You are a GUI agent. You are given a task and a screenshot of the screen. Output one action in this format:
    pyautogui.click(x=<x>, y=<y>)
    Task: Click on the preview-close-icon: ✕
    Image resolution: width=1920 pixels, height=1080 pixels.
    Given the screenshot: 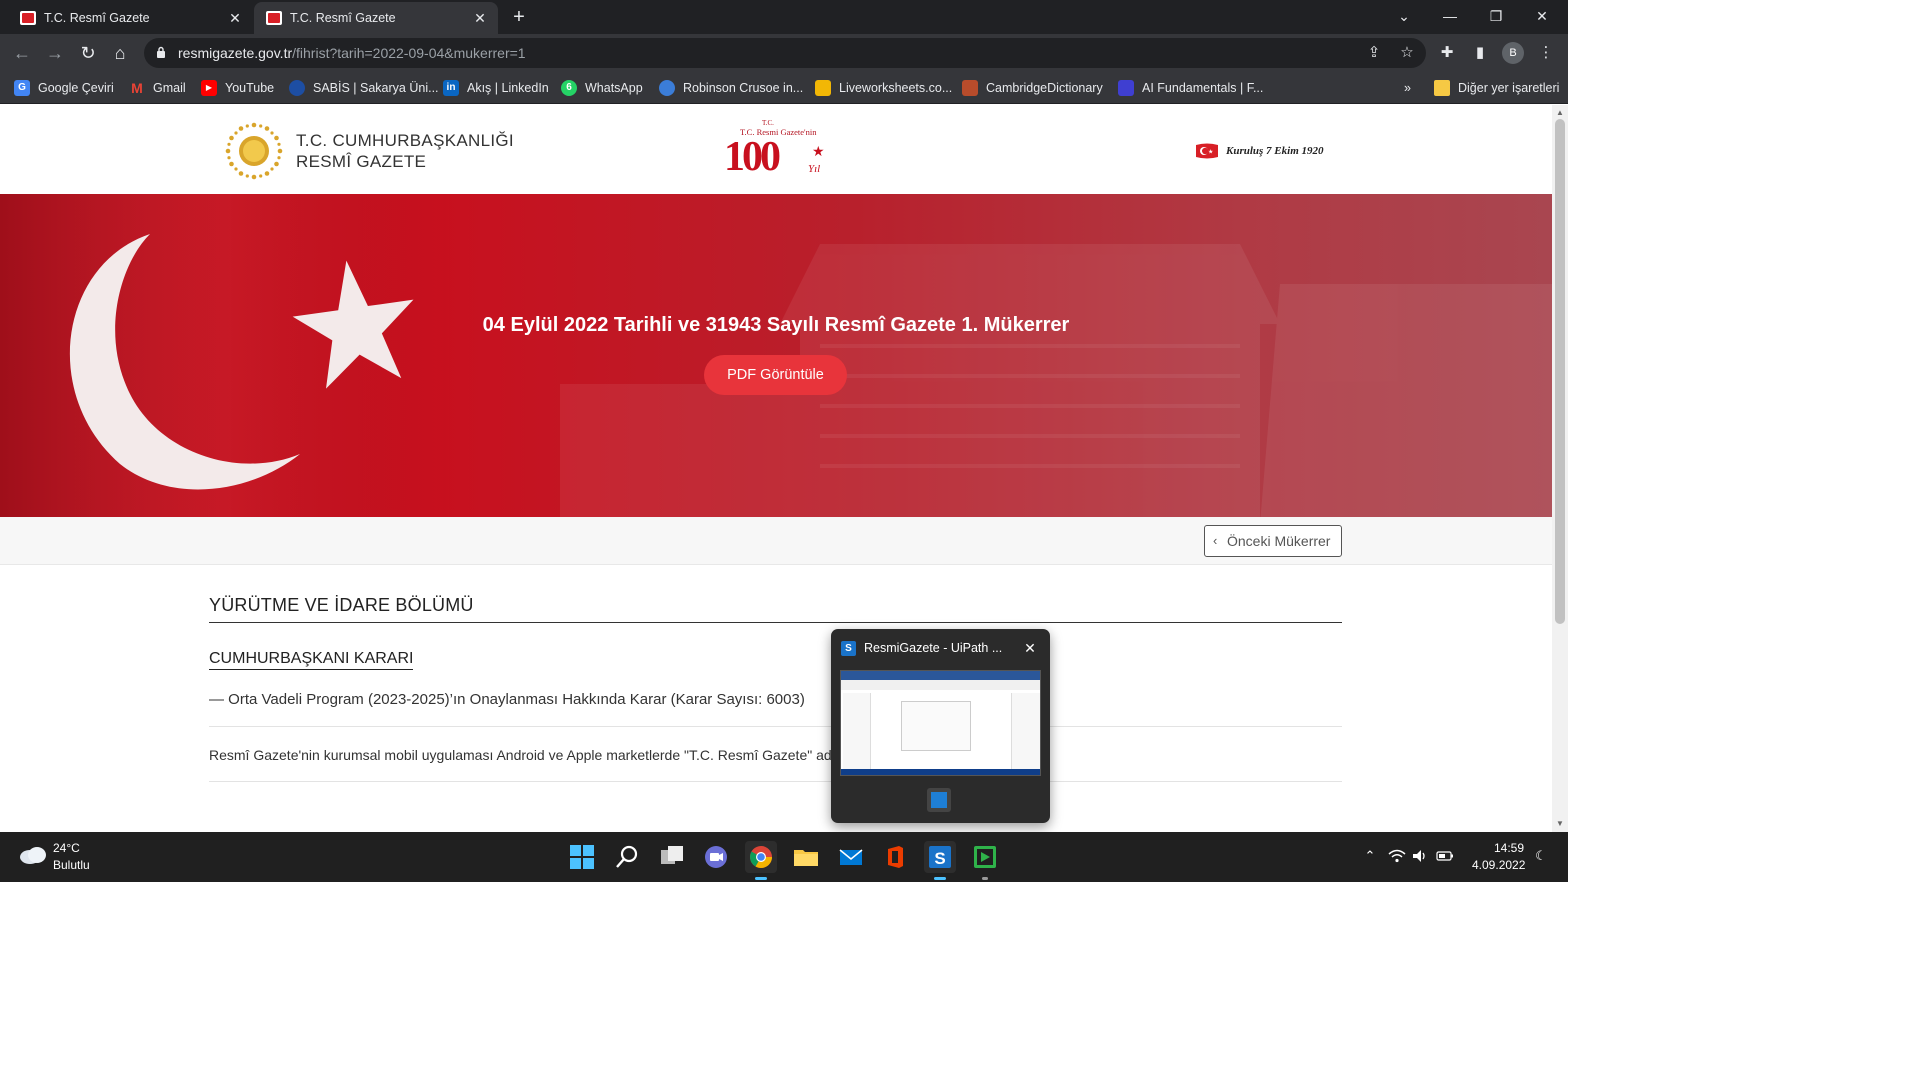 What is the action you would take?
    pyautogui.click(x=1030, y=648)
    